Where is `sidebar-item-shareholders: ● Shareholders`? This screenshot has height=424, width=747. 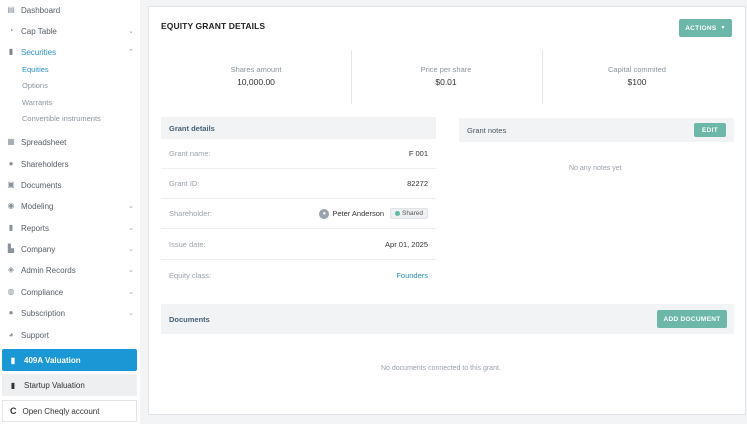 sidebar-item-shareholders: ● Shareholders is located at coordinates (70, 164).